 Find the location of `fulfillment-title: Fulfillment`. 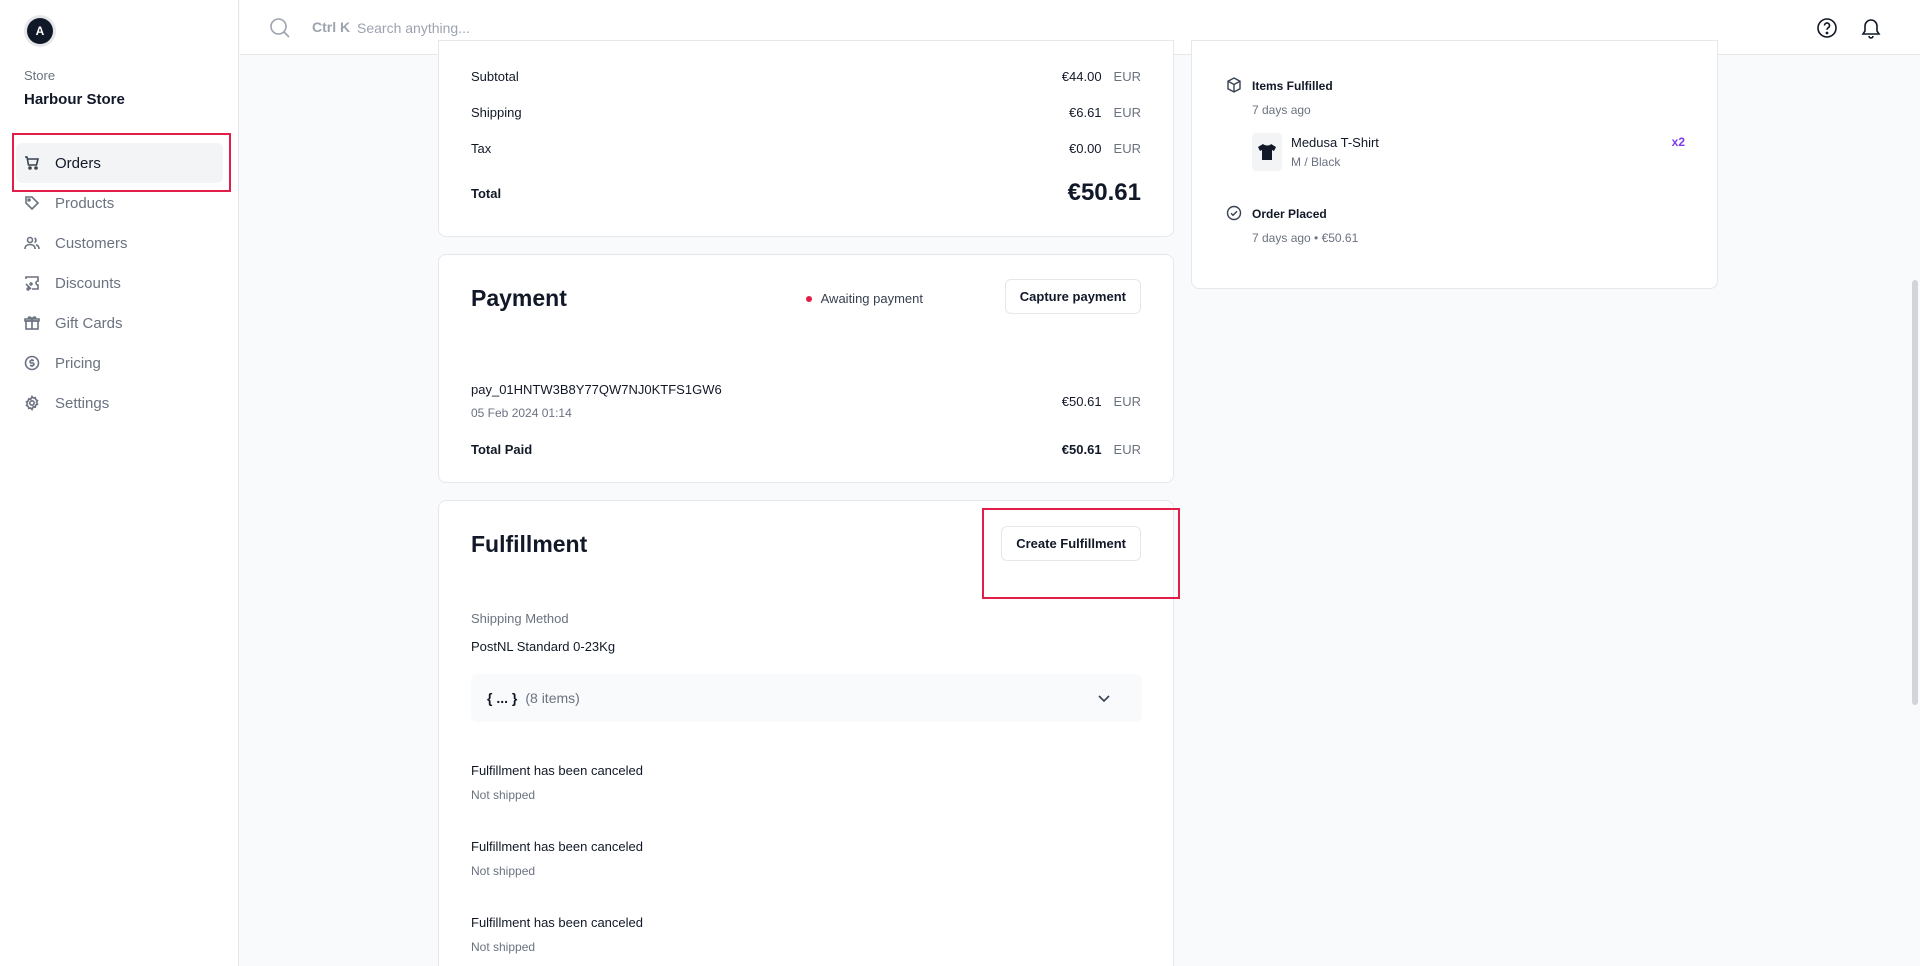

fulfillment-title: Fulfillment is located at coordinates (529, 544).